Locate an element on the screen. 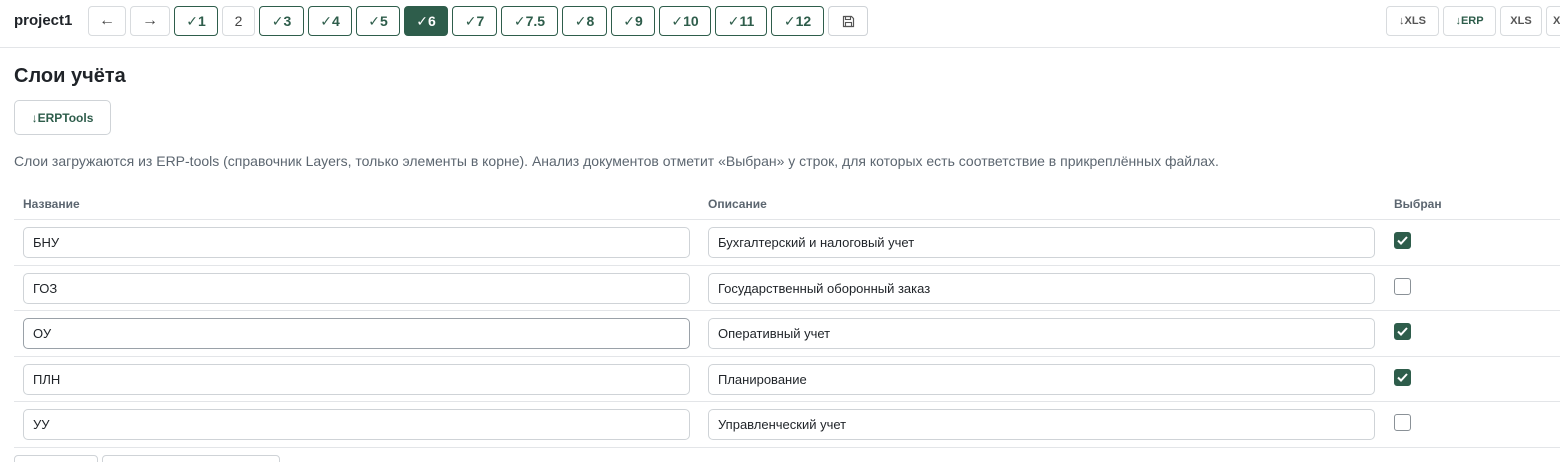 This screenshot has width=1560, height=462. step-button-7: ✓7 is located at coordinates (474, 21).